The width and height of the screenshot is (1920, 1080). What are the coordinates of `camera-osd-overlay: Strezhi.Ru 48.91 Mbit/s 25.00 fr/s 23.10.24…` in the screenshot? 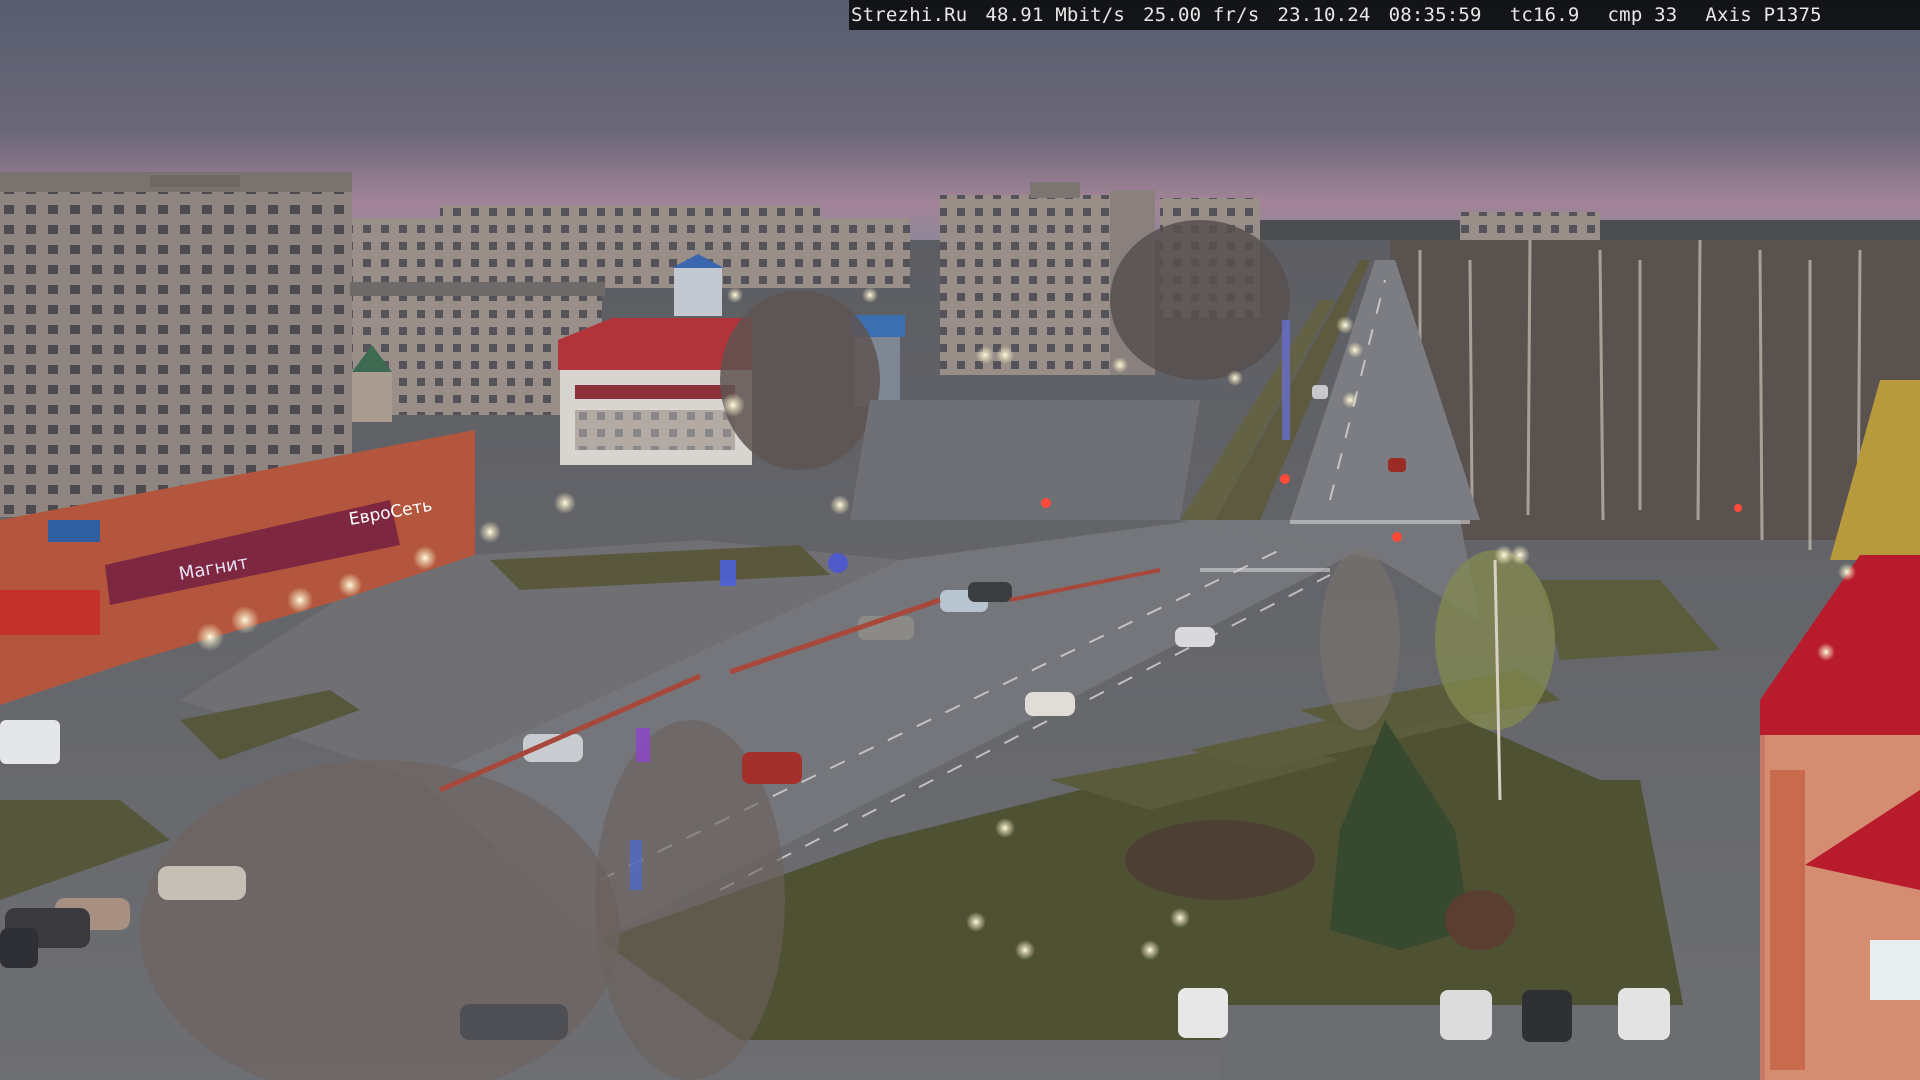 It's located at (1384, 15).